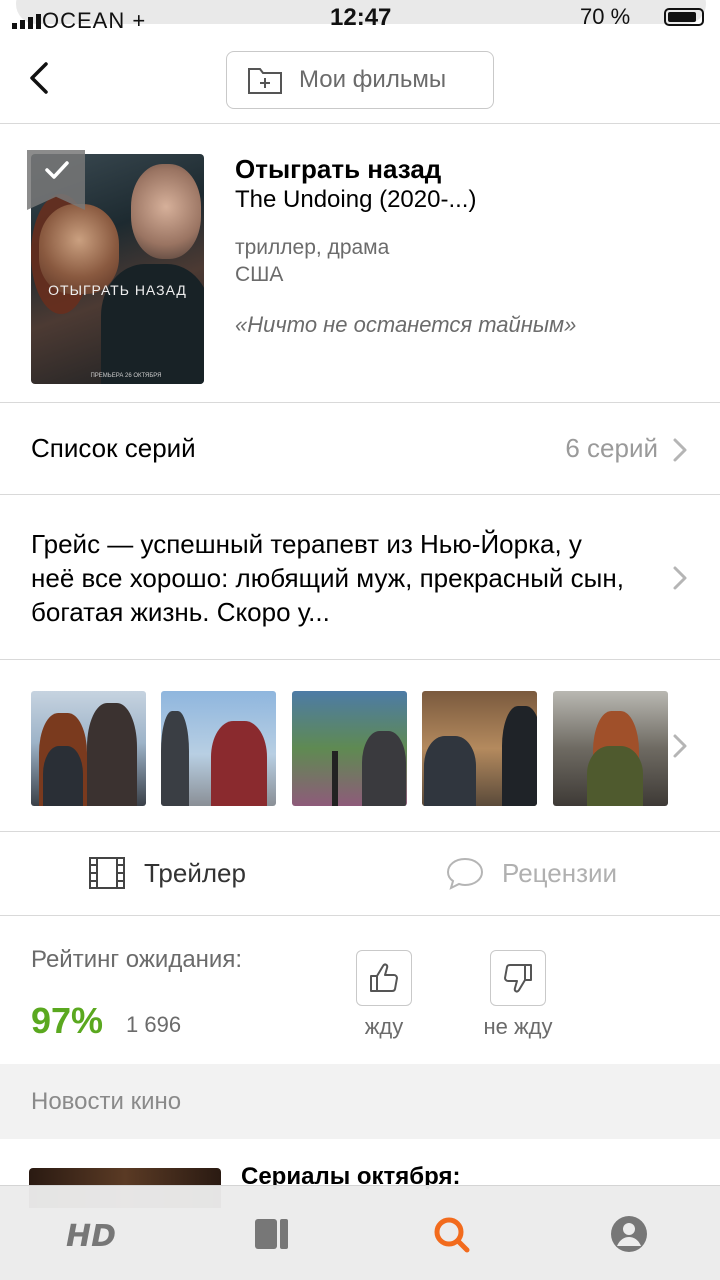 This screenshot has height=1280, width=720. I want to click on status-bar: OCEAN + 12:47 70 %, so click(360, 18).